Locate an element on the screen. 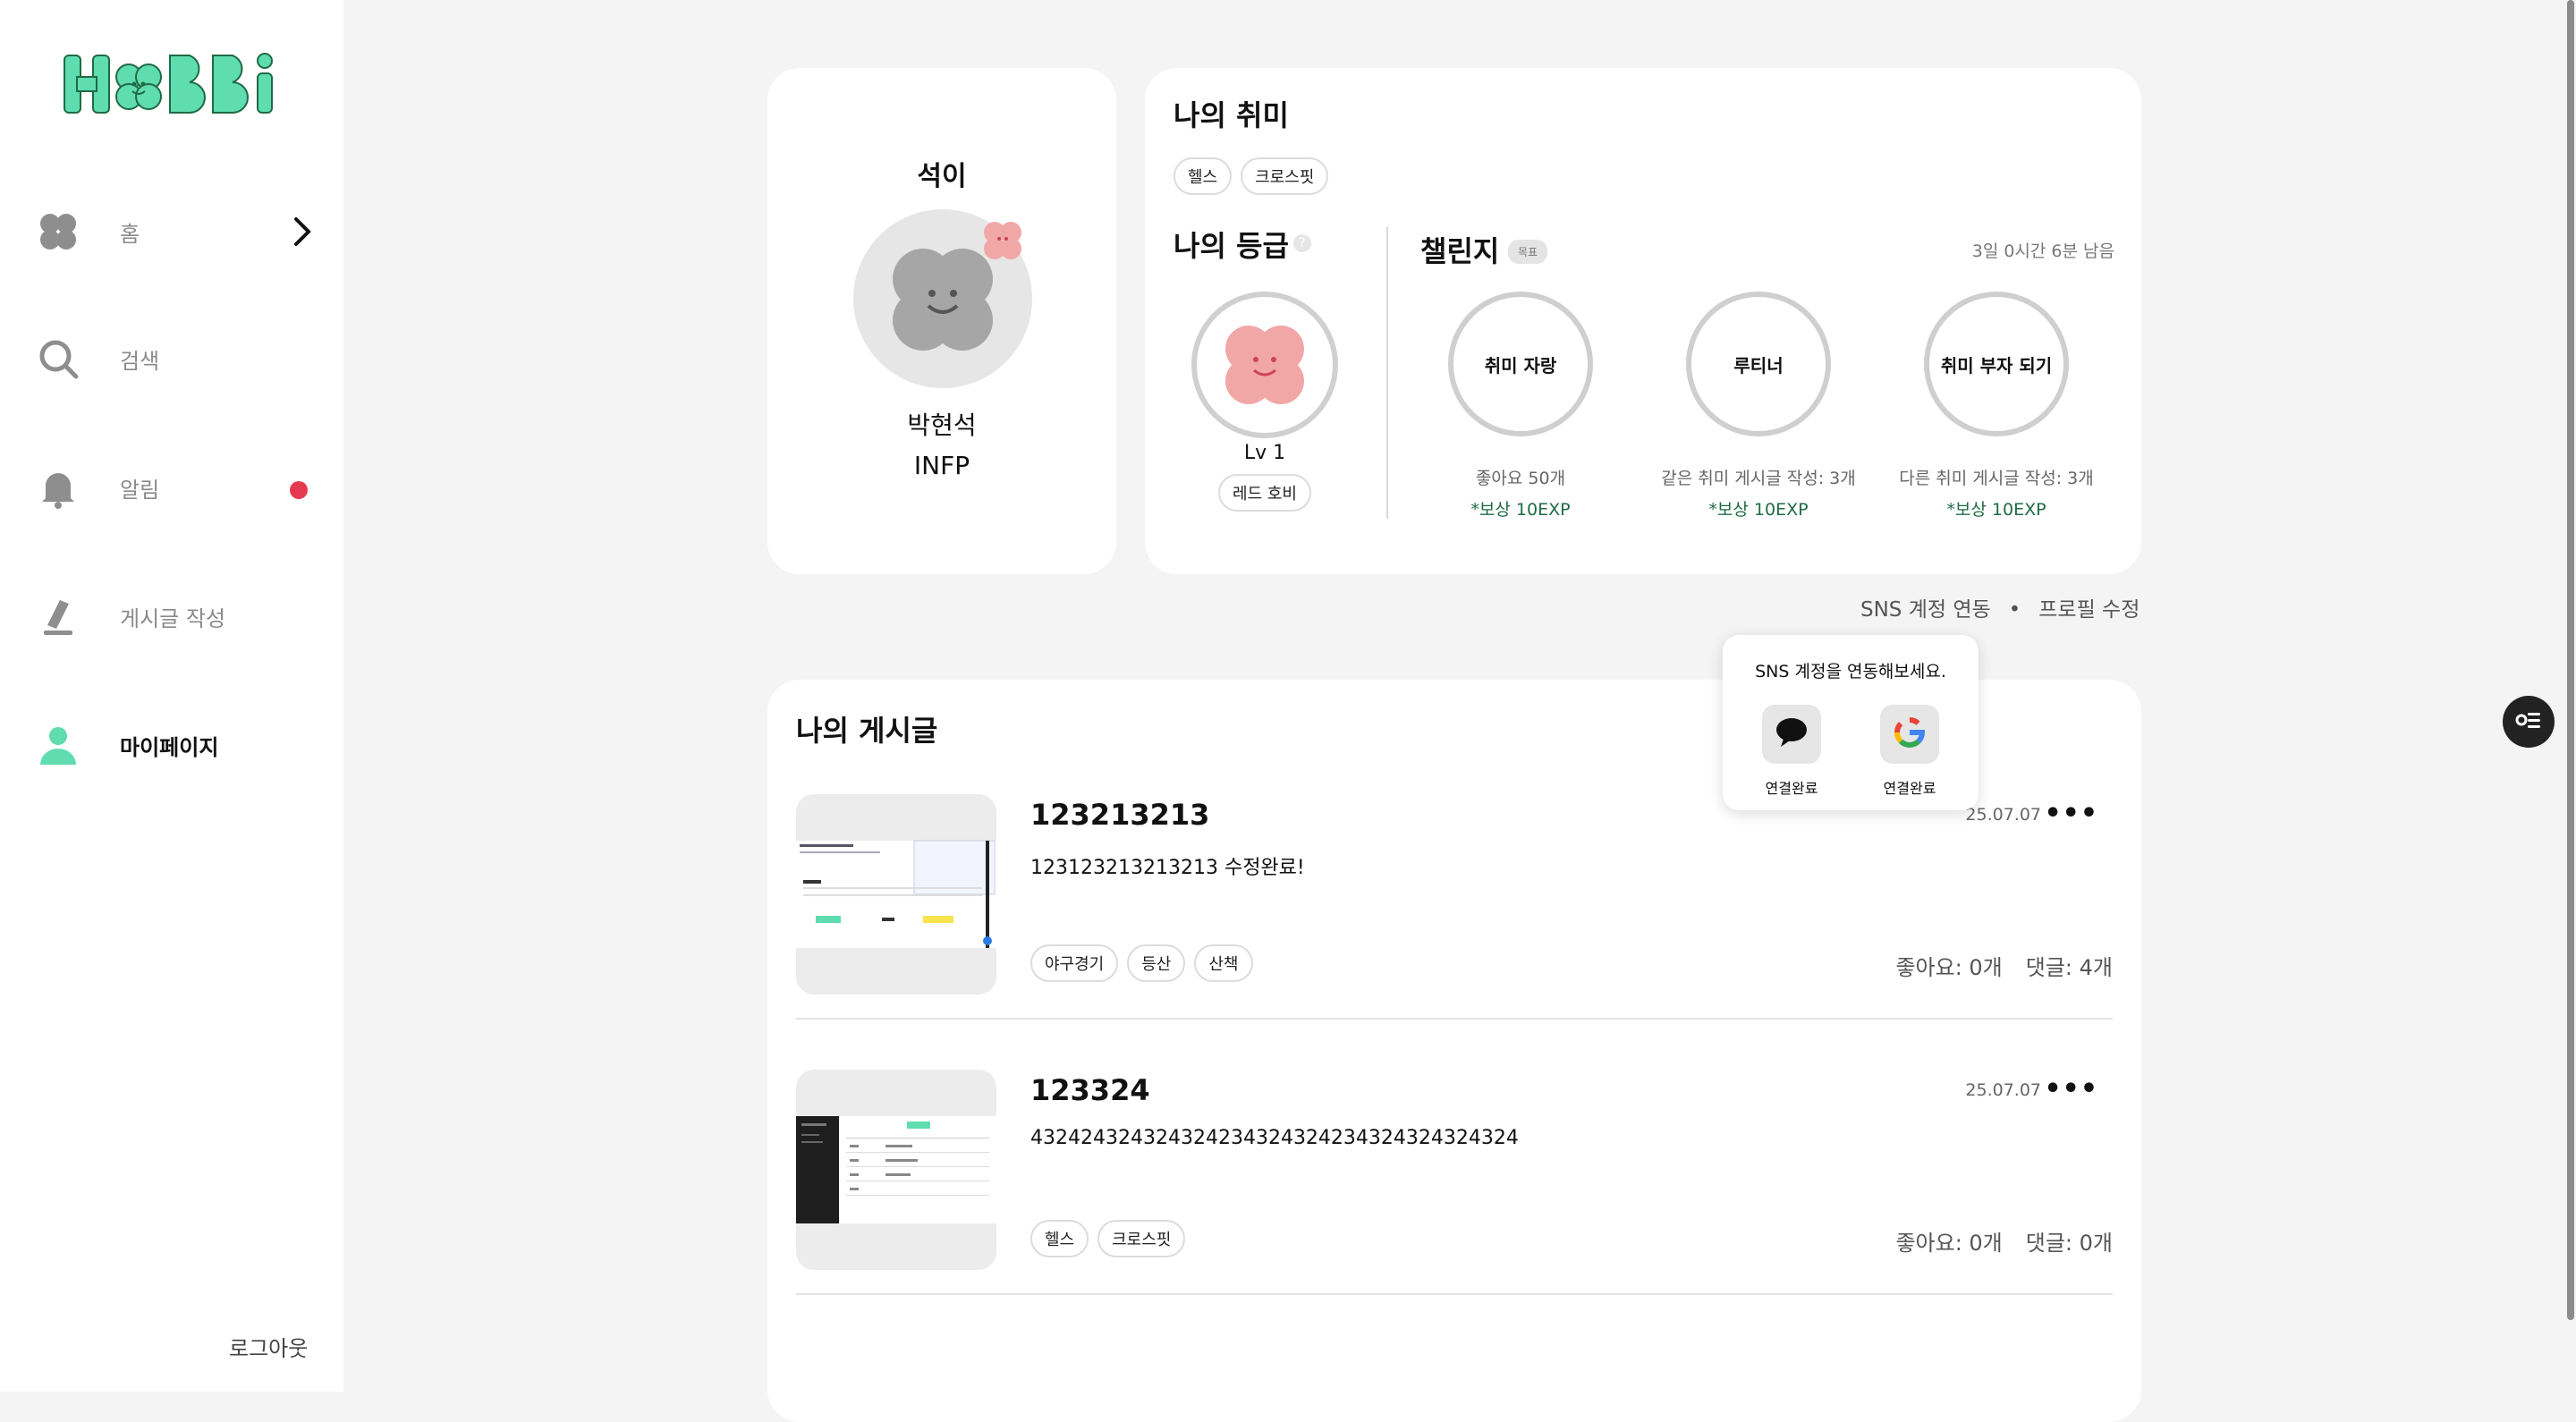 The height and width of the screenshot is (1422, 2576). sns-link-button: SNS 계정 연동 is located at coordinates (1925, 610).